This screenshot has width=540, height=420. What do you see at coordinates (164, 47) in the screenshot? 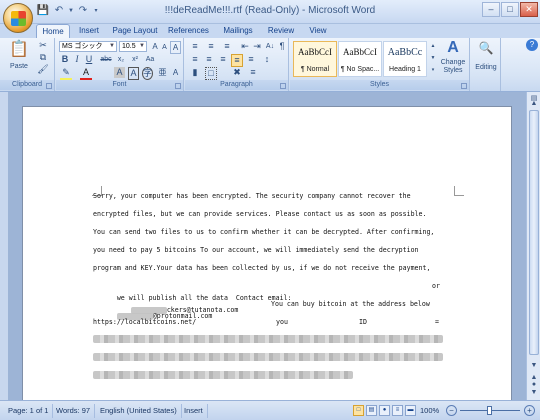
I see `shrink-font-icon: A` at bounding box center [164, 47].